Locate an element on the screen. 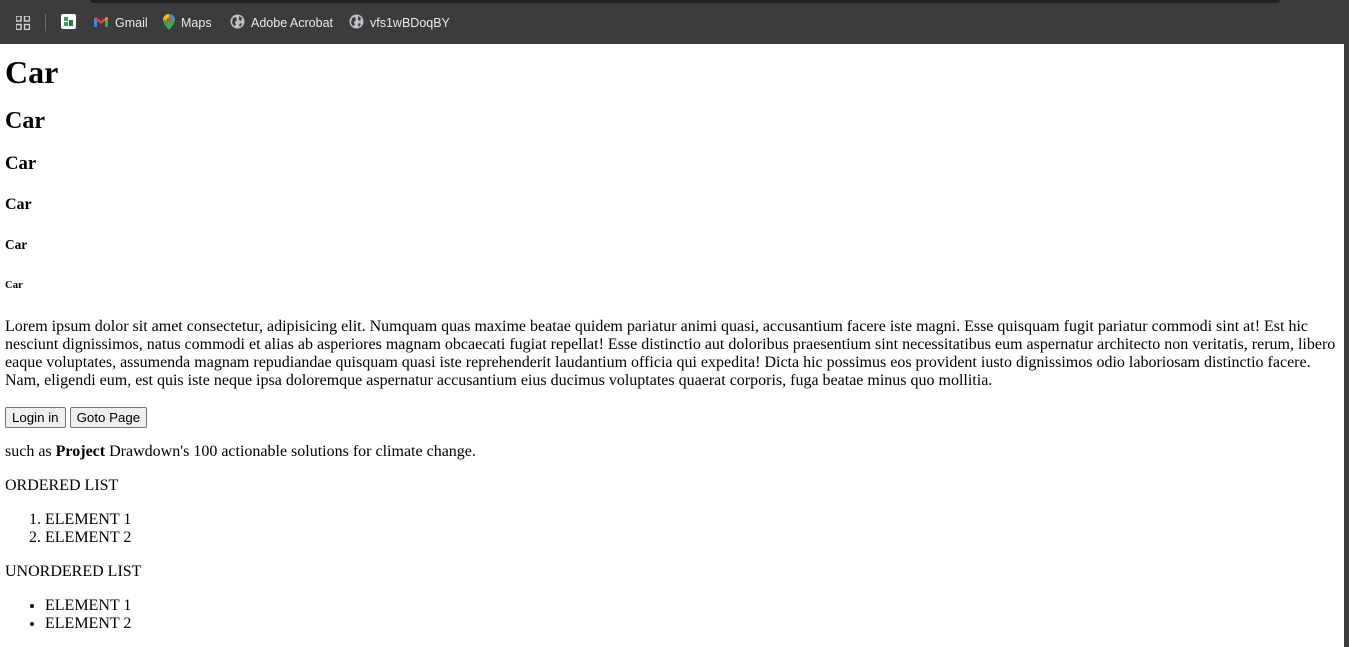  bookmark-label: vfs1wBDoqBY is located at coordinates (410, 23).